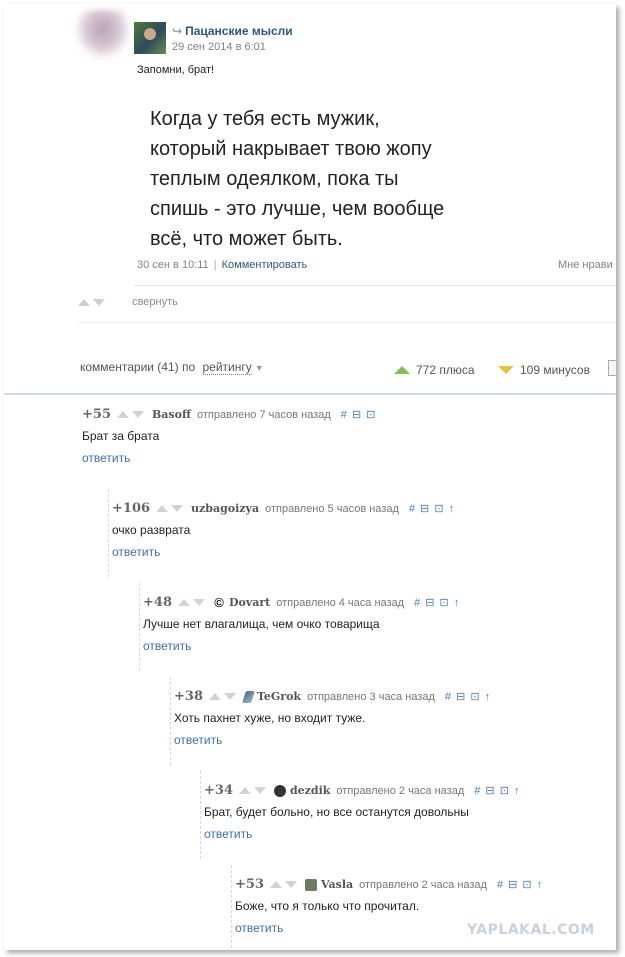 This screenshot has height=957, width=625. Describe the element at coordinates (265, 265) in the screenshot. I see `comment-link: Комментировать` at that location.